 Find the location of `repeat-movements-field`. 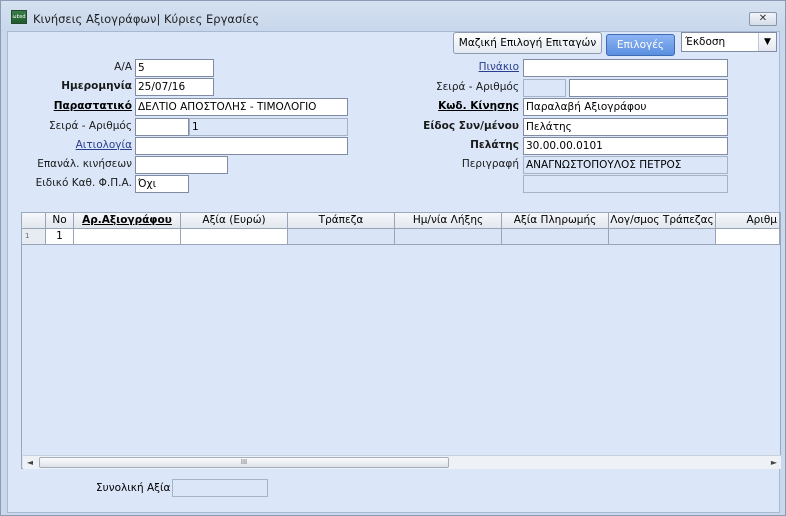

repeat-movements-field is located at coordinates (181, 165).